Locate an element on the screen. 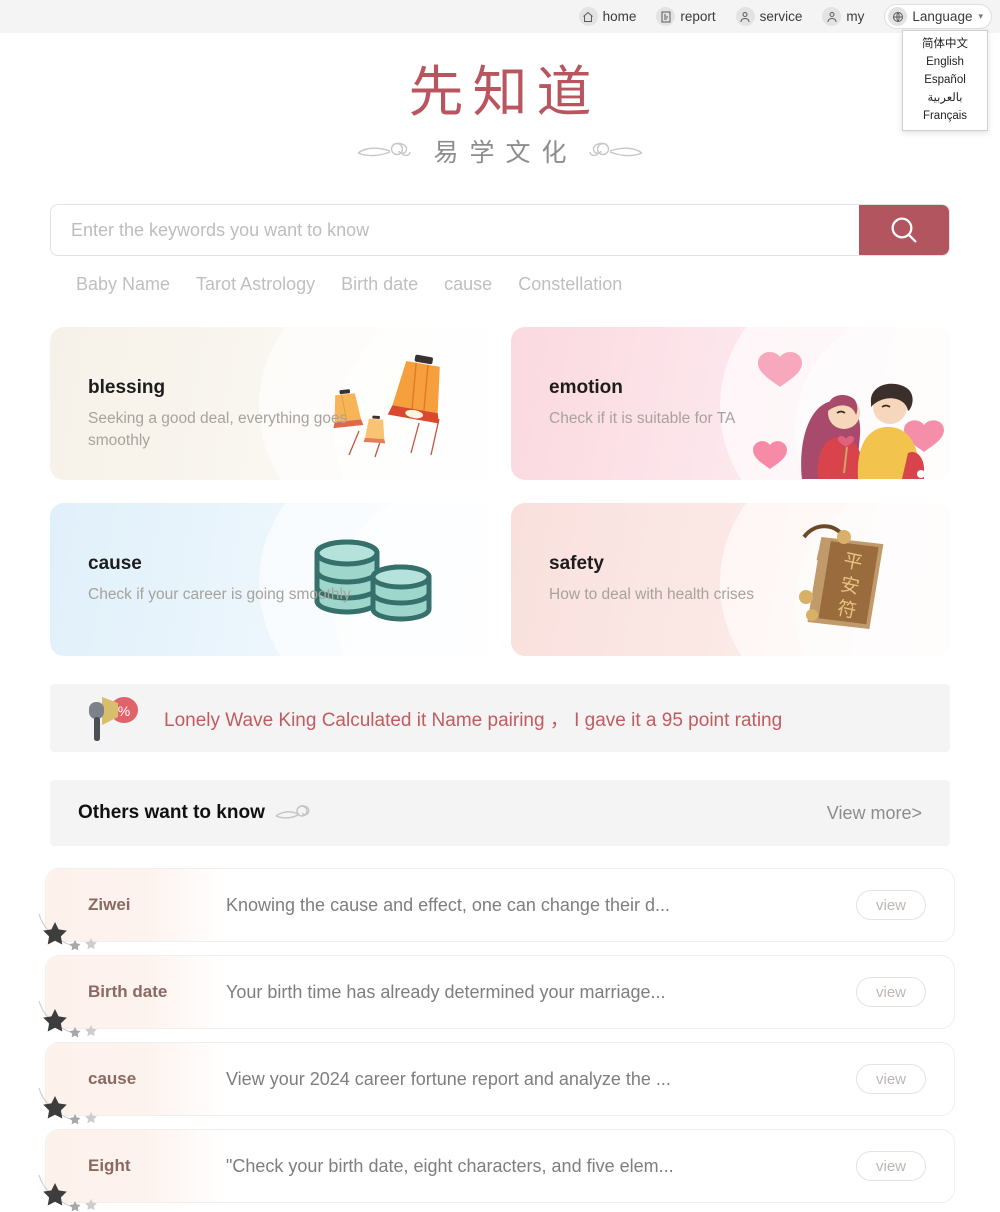  nav-item-report-label: report is located at coordinates (698, 16).